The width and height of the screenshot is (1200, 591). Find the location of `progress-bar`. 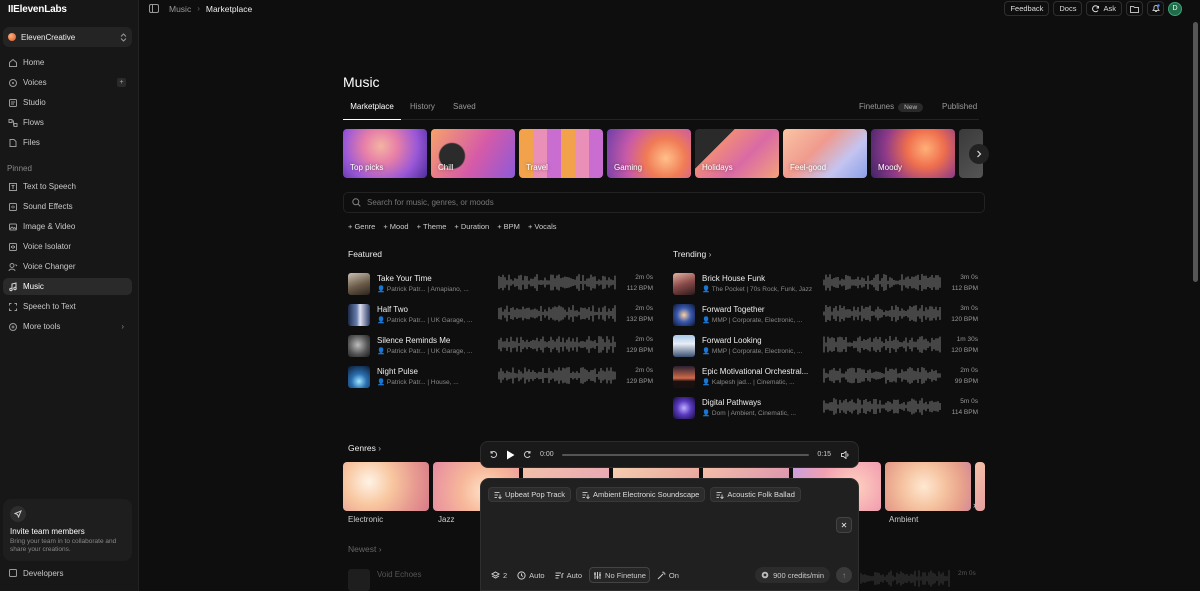

progress-bar is located at coordinates (685, 454).